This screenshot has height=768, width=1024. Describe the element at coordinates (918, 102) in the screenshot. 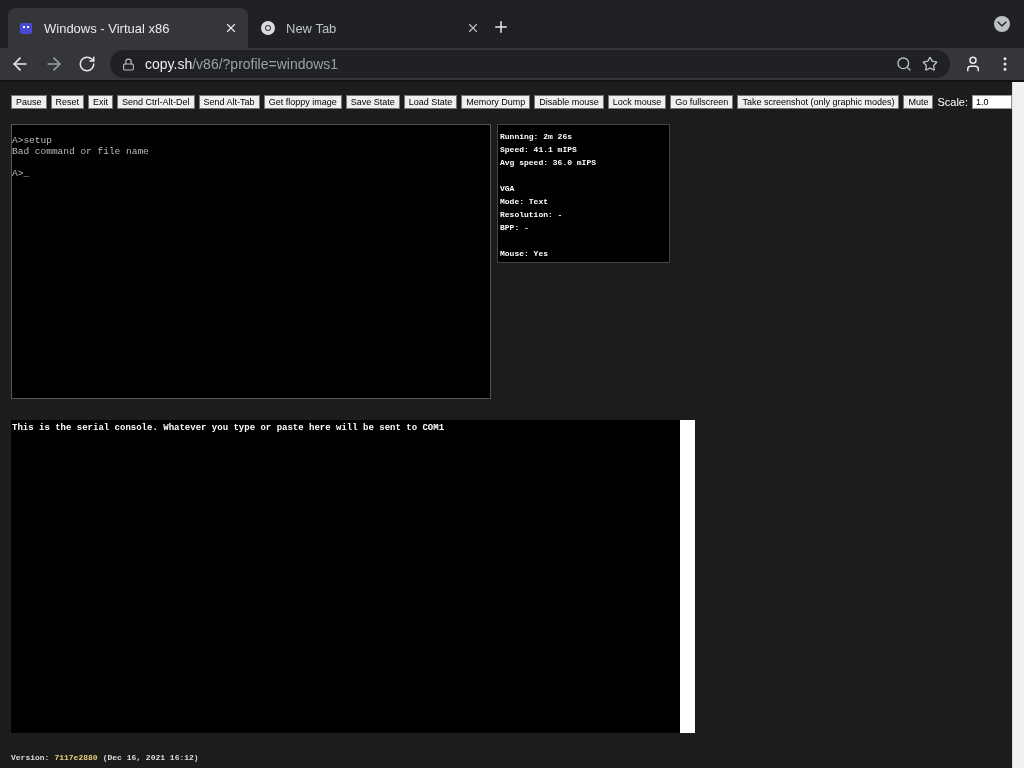

I see `toolbar-button: Mute` at that location.